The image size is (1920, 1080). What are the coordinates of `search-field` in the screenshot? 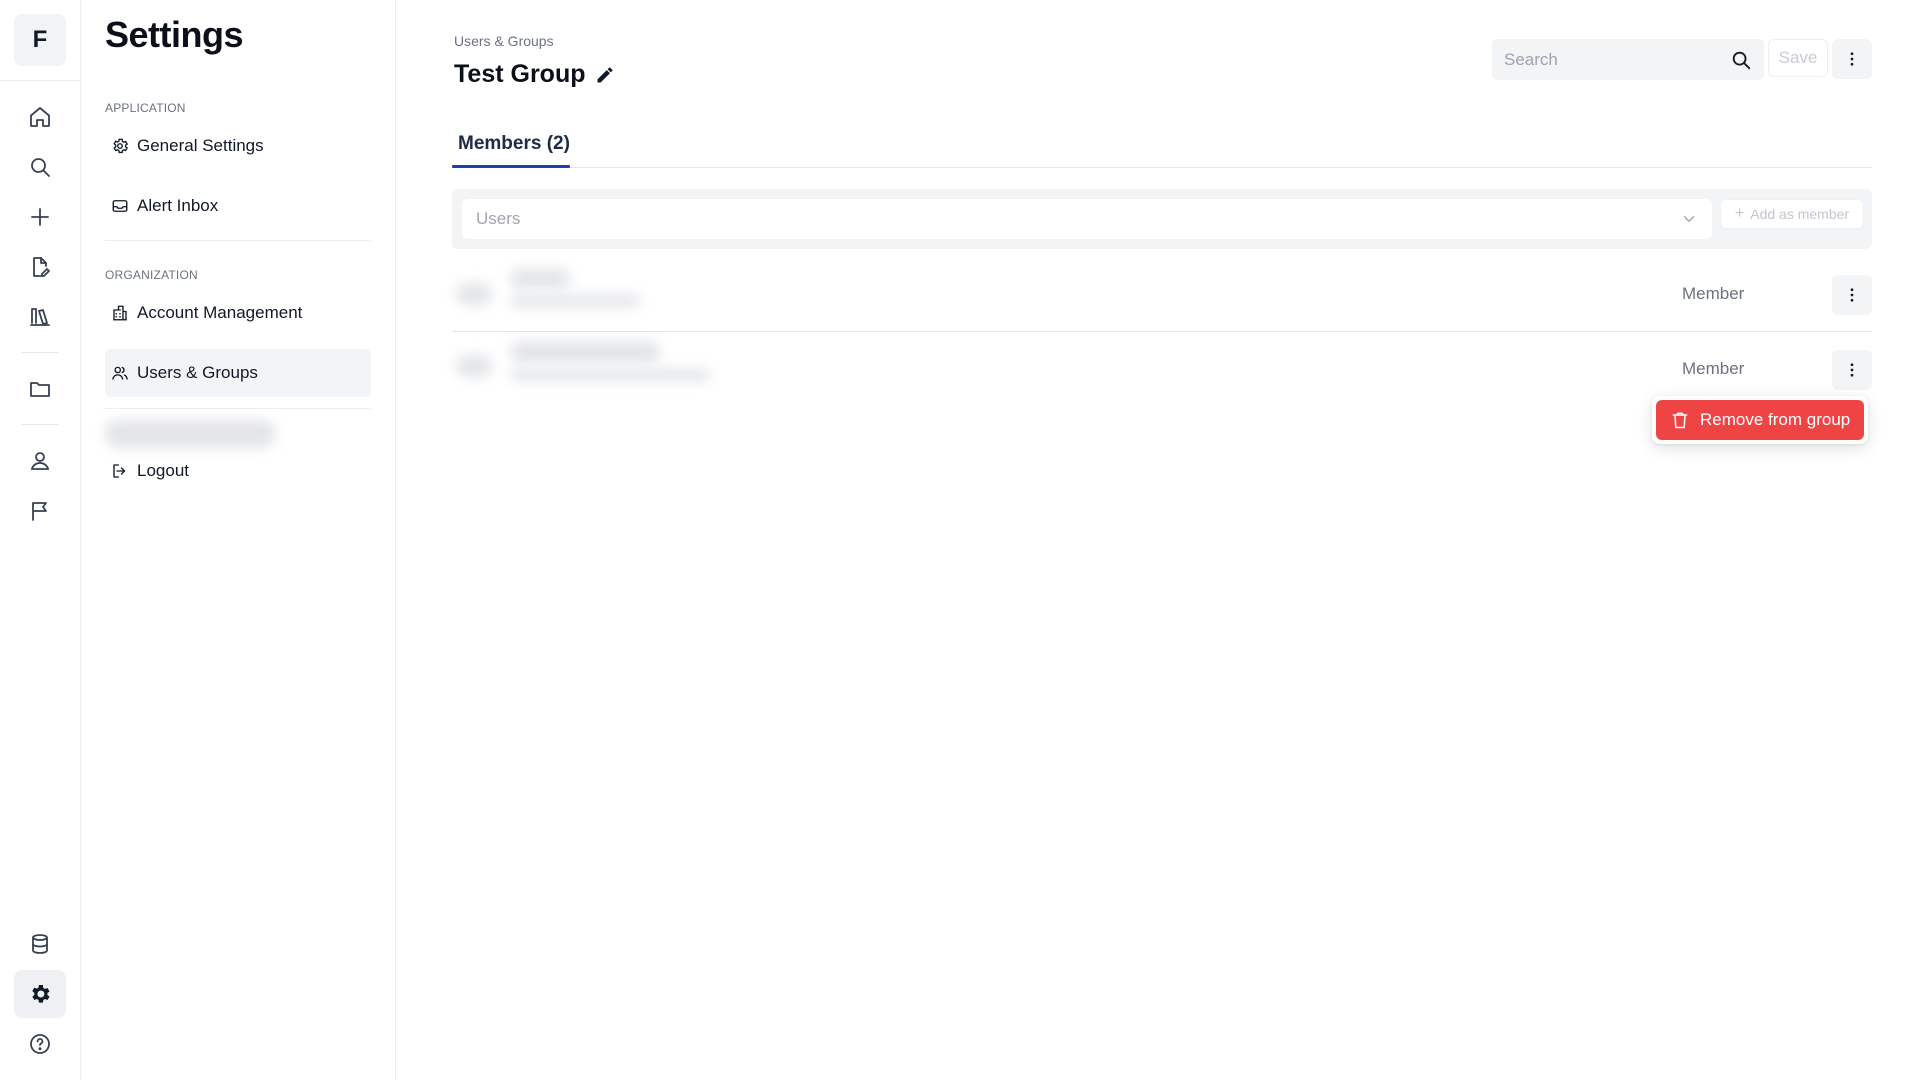 It's located at (1628, 59).